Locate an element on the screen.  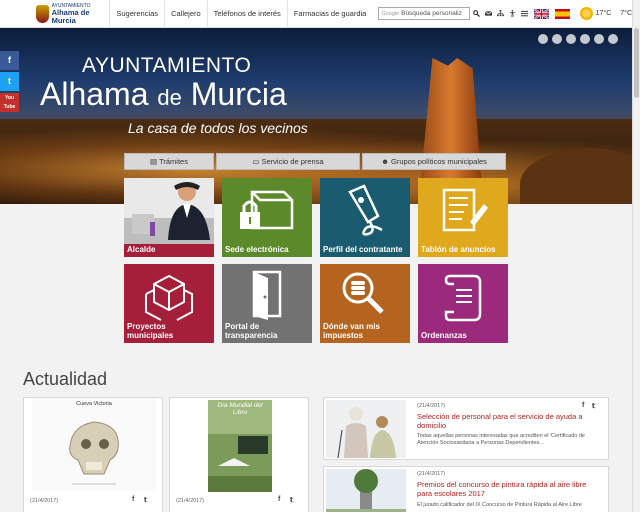
tile-label: Alcalde is located at coordinates (141, 249).